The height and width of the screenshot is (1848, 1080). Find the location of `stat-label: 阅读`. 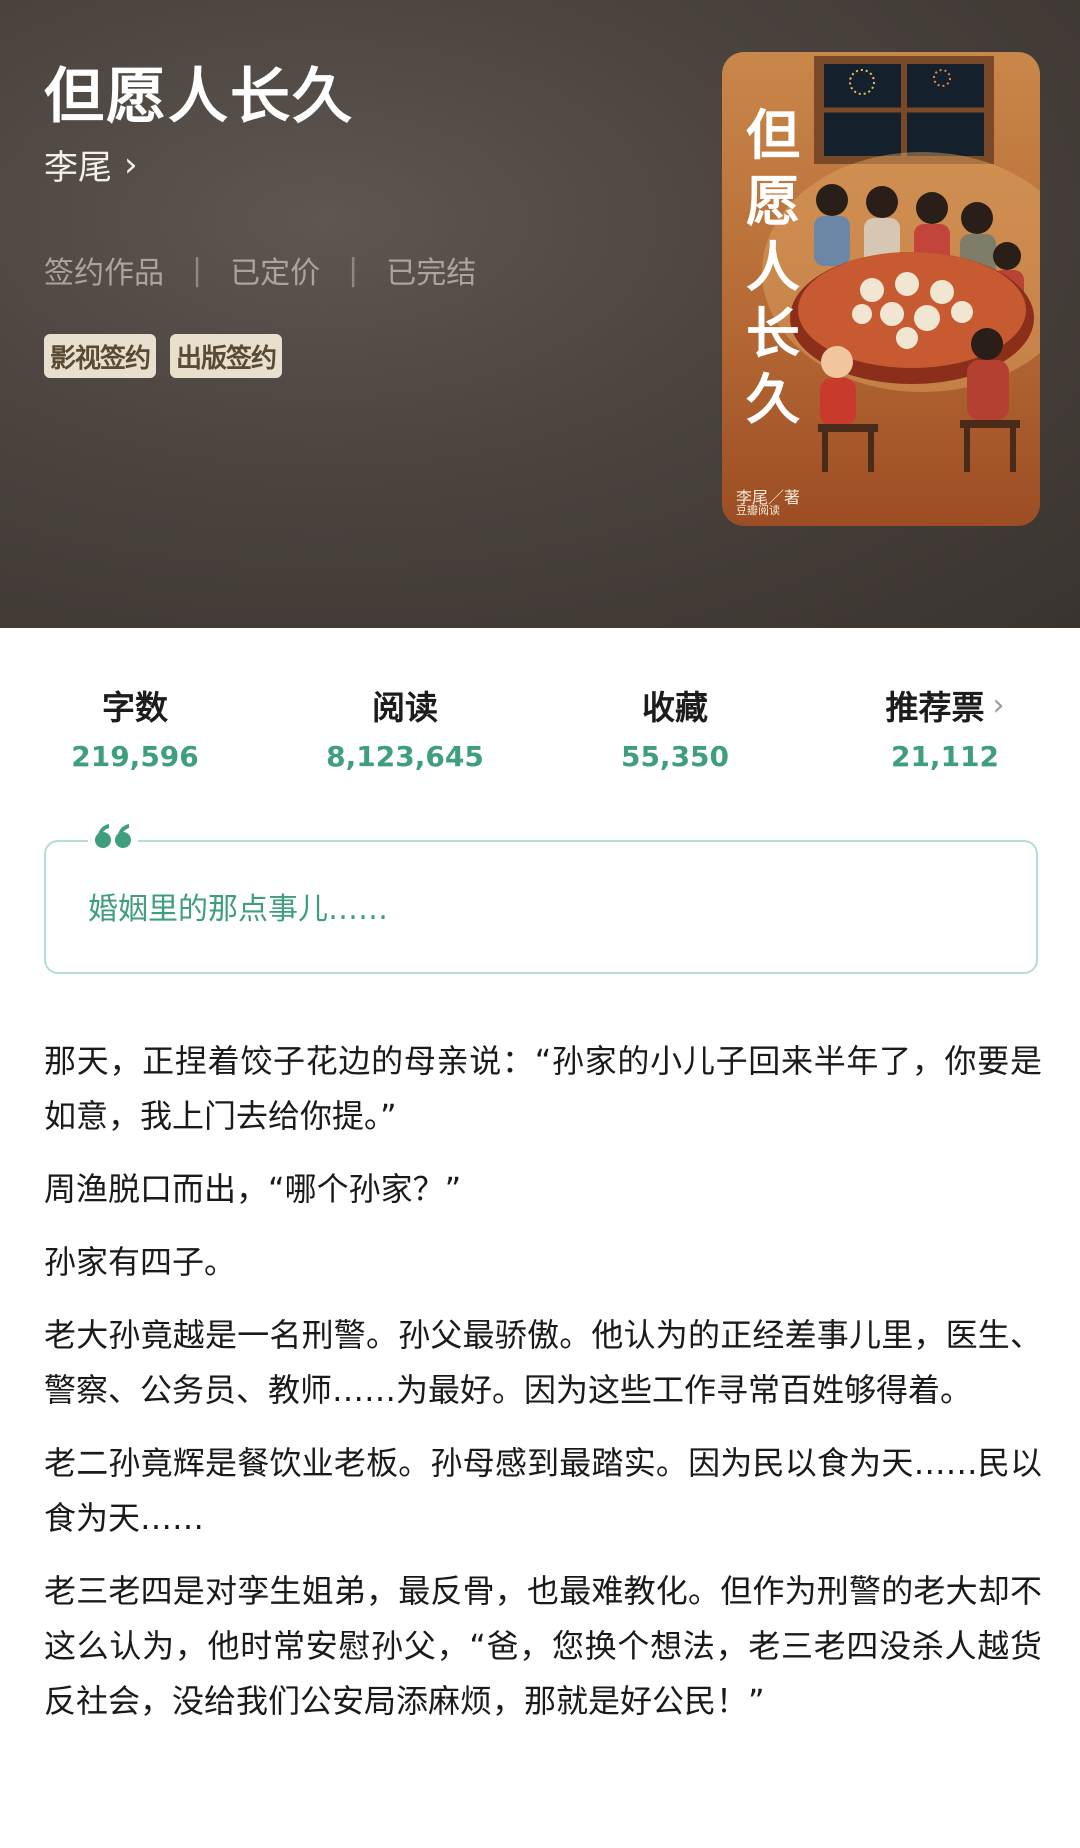

stat-label: 阅读 is located at coordinates (405, 707).